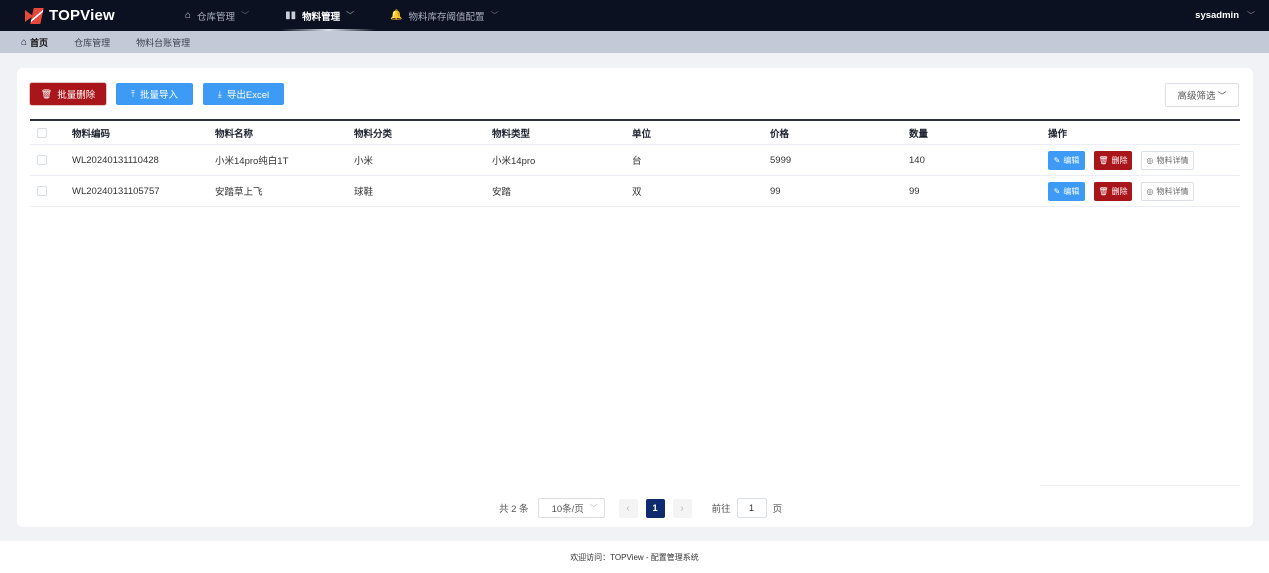 This screenshot has height=573, width=1269. I want to click on batch-delete-button: 🗑 批量删除, so click(68, 94).